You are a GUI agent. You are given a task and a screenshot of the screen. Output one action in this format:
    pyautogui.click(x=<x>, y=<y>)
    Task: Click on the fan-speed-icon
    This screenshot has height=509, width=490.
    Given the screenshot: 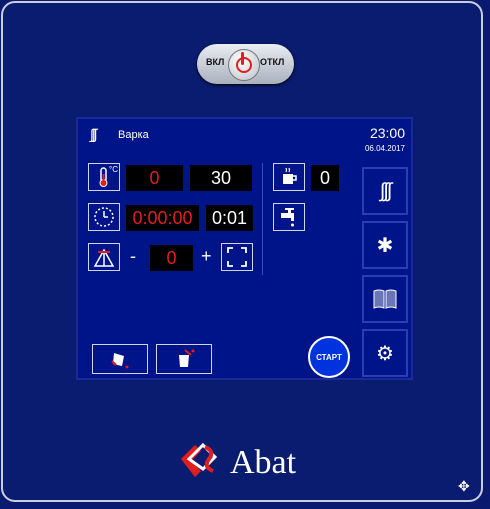 What is the action you would take?
    pyautogui.click(x=104, y=257)
    